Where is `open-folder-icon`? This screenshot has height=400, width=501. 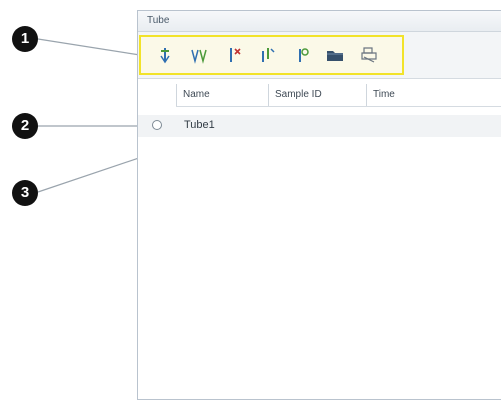 open-folder-icon is located at coordinates (335, 56).